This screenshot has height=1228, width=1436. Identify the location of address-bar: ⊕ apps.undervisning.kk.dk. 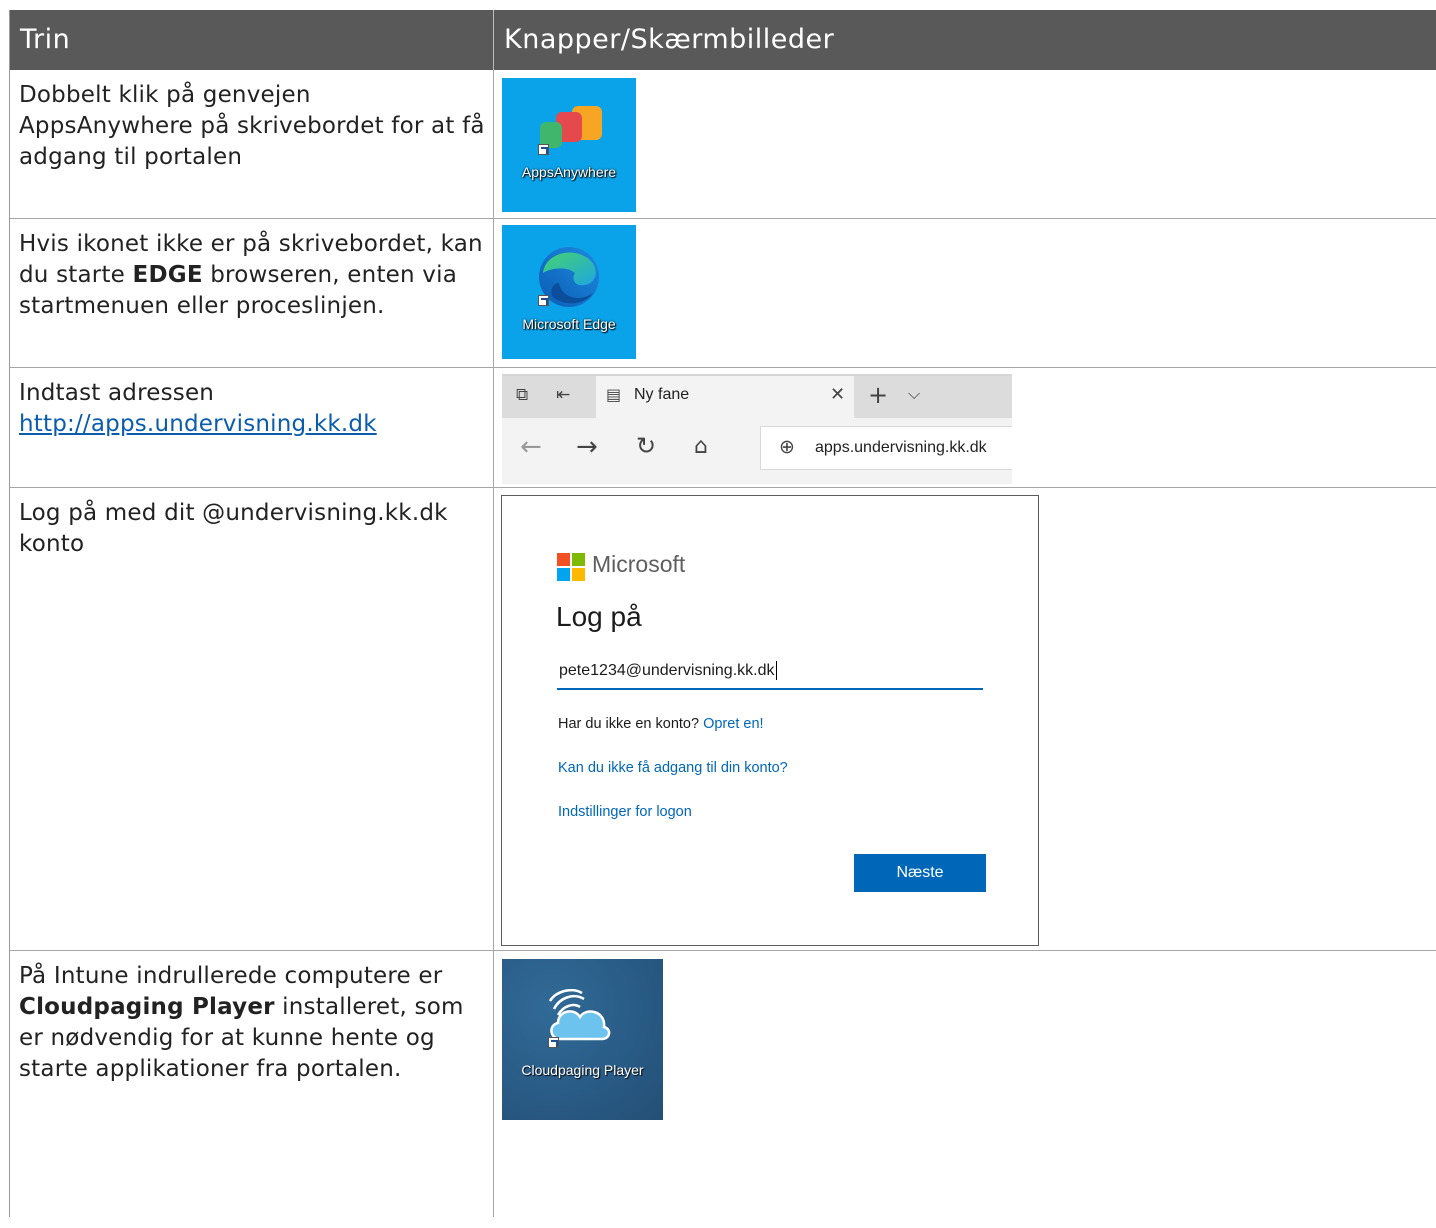
(886, 448).